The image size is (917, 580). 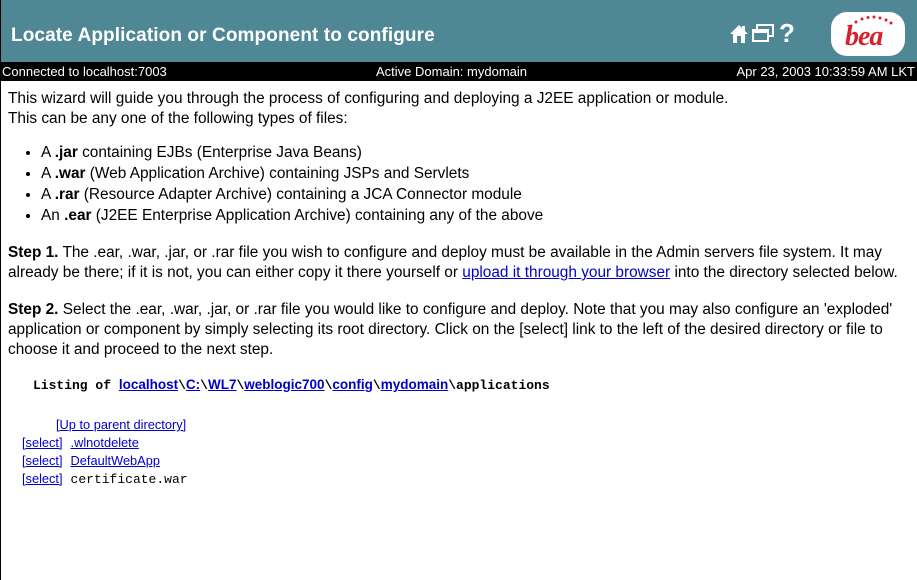 I want to click on bea-logo-text: bea, so click(x=864, y=36).